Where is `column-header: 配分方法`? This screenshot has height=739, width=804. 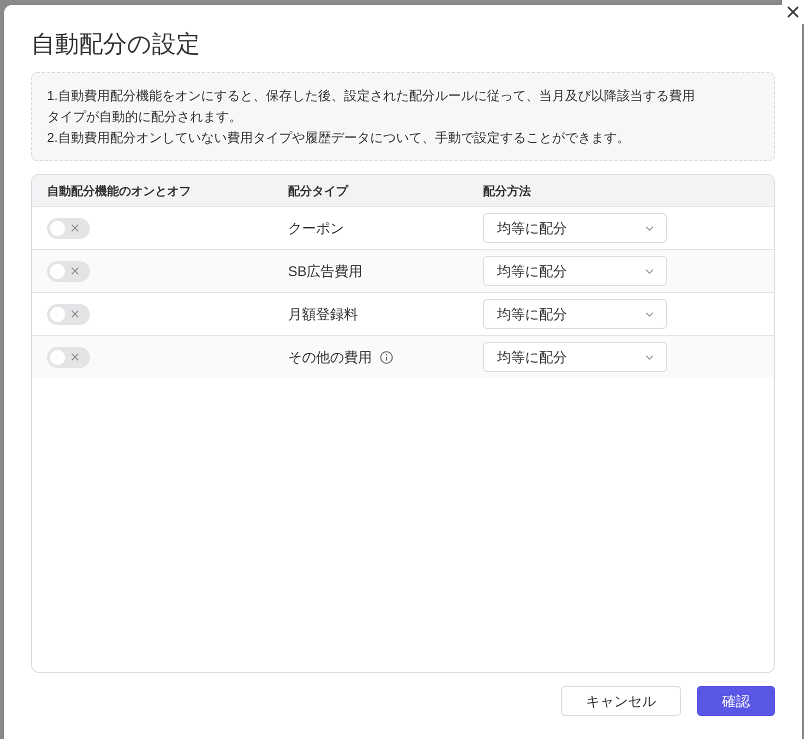 column-header: 配分方法 is located at coordinates (507, 191).